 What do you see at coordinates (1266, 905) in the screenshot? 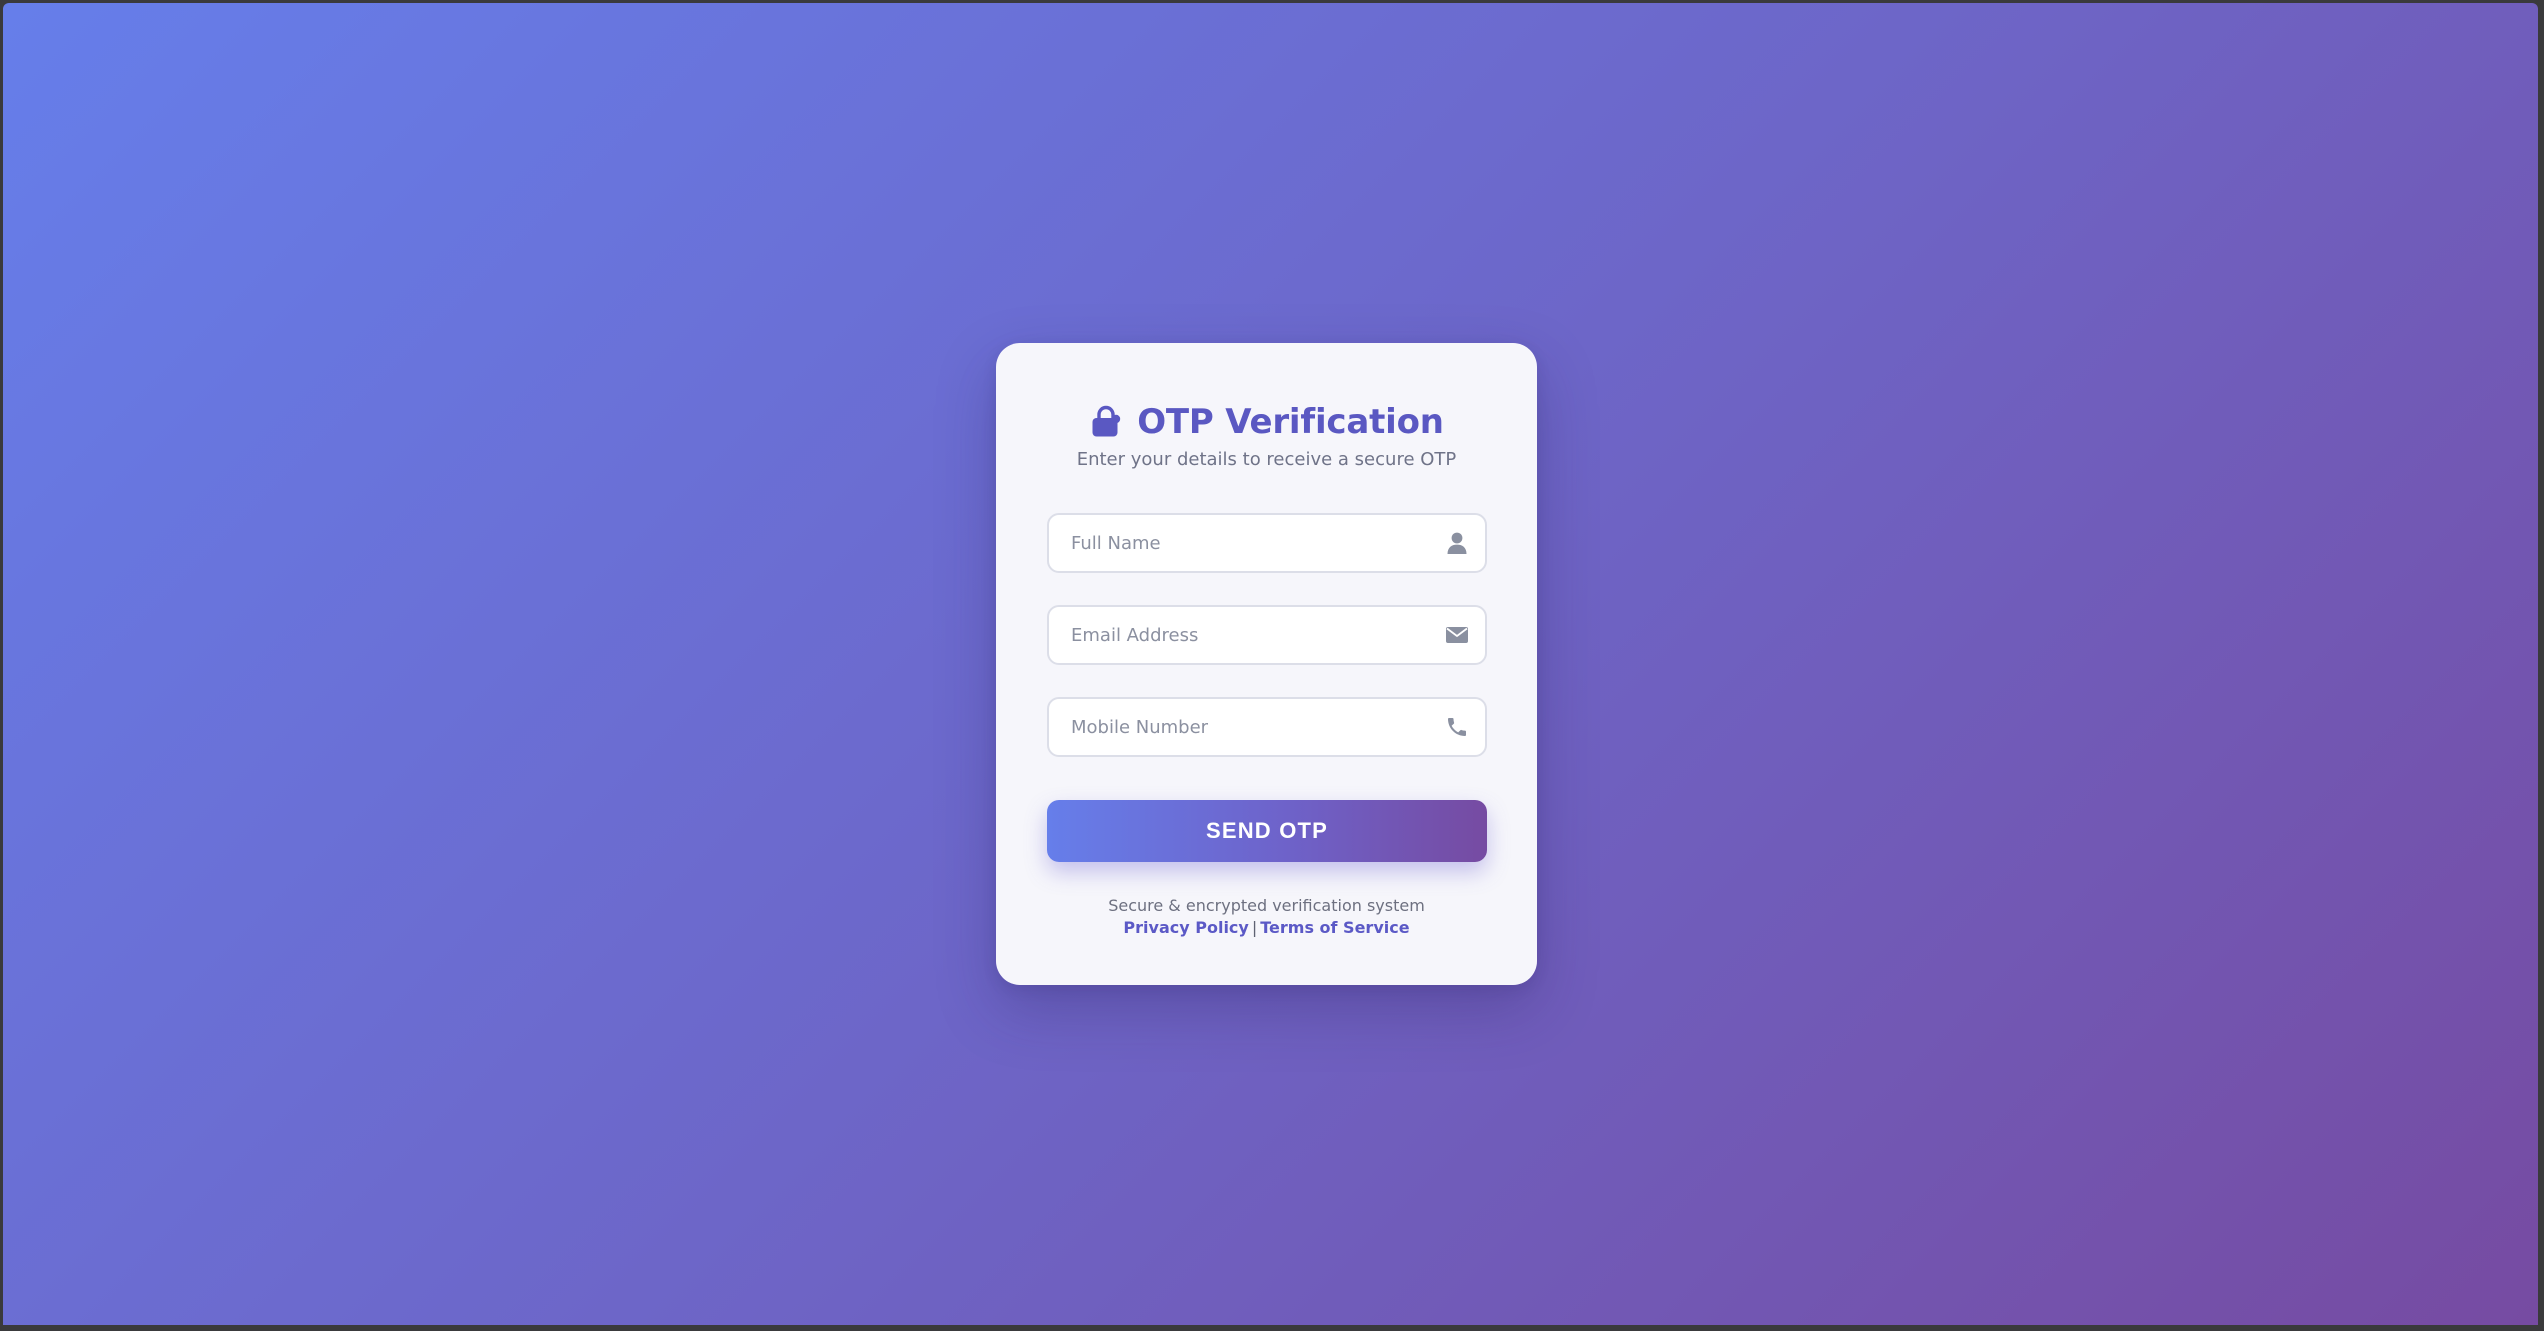
I see `security-note: Secure & encrypted verification system` at bounding box center [1266, 905].